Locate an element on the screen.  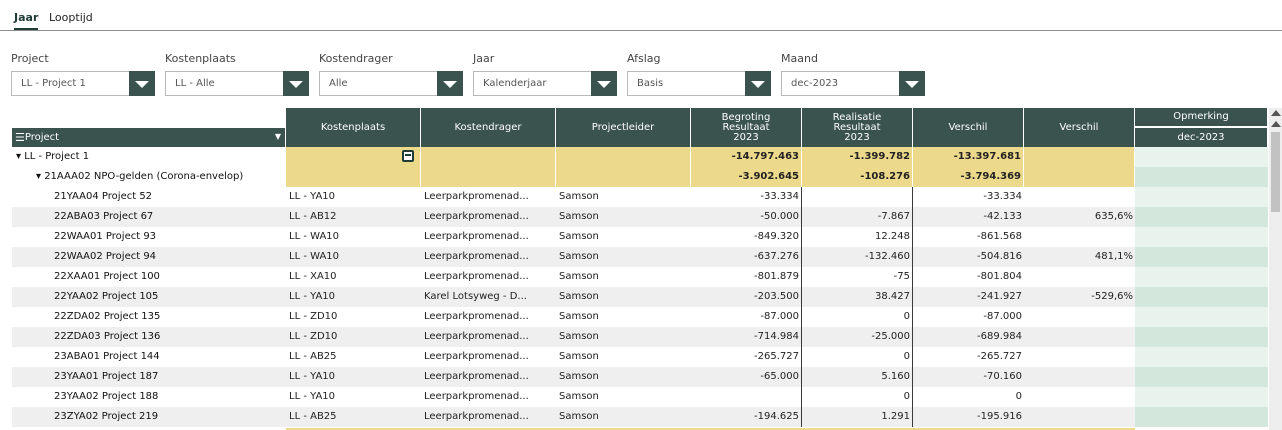
tab-looptijd: Looptijd is located at coordinates (71, 17).